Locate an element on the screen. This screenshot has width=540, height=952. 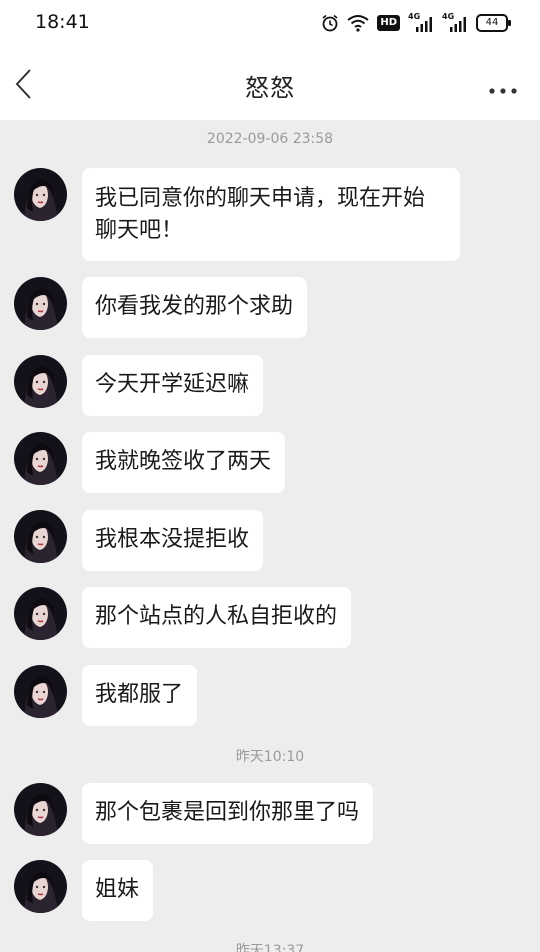
message-bubble: 姐妹 is located at coordinates (118, 890).